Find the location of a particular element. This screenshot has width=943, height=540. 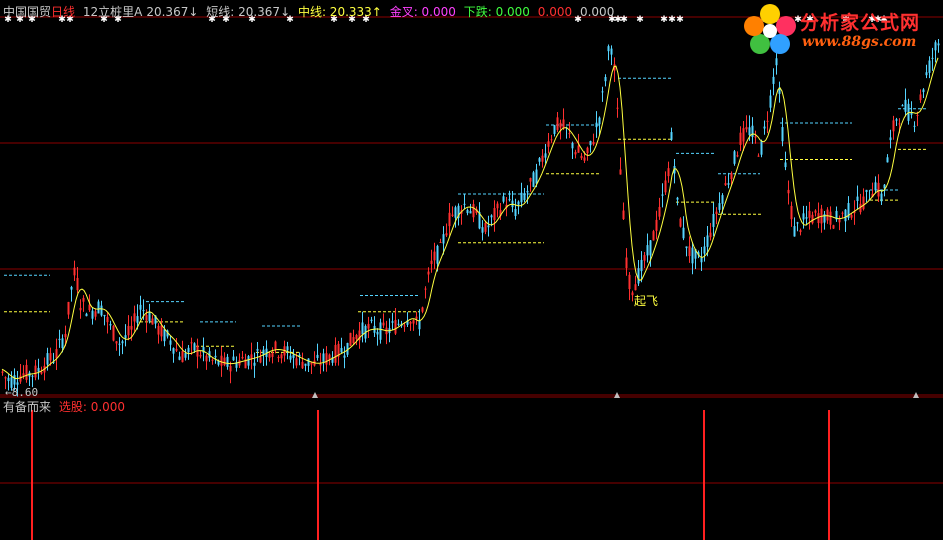

mid-line-value: 中线: 20.333↑ is located at coordinates (339, 12).